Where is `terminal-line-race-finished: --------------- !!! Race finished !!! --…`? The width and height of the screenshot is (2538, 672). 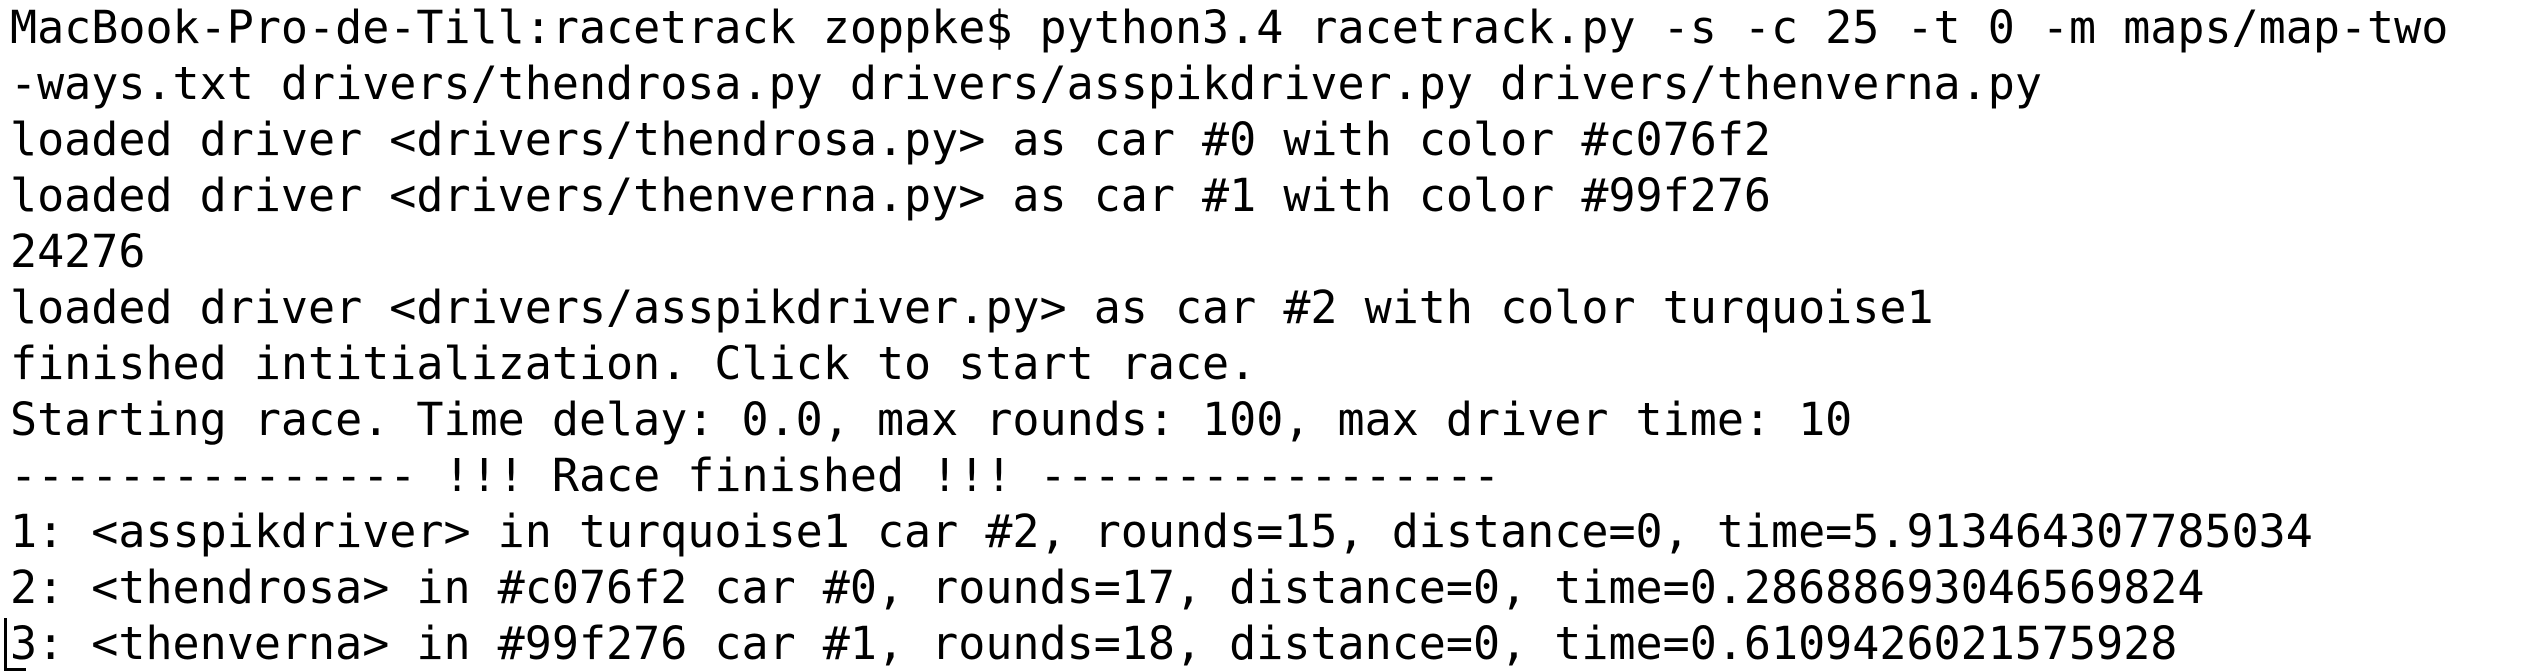
terminal-line-race-finished: --------------- !!! Race finished !!! --… is located at coordinates (755, 475).